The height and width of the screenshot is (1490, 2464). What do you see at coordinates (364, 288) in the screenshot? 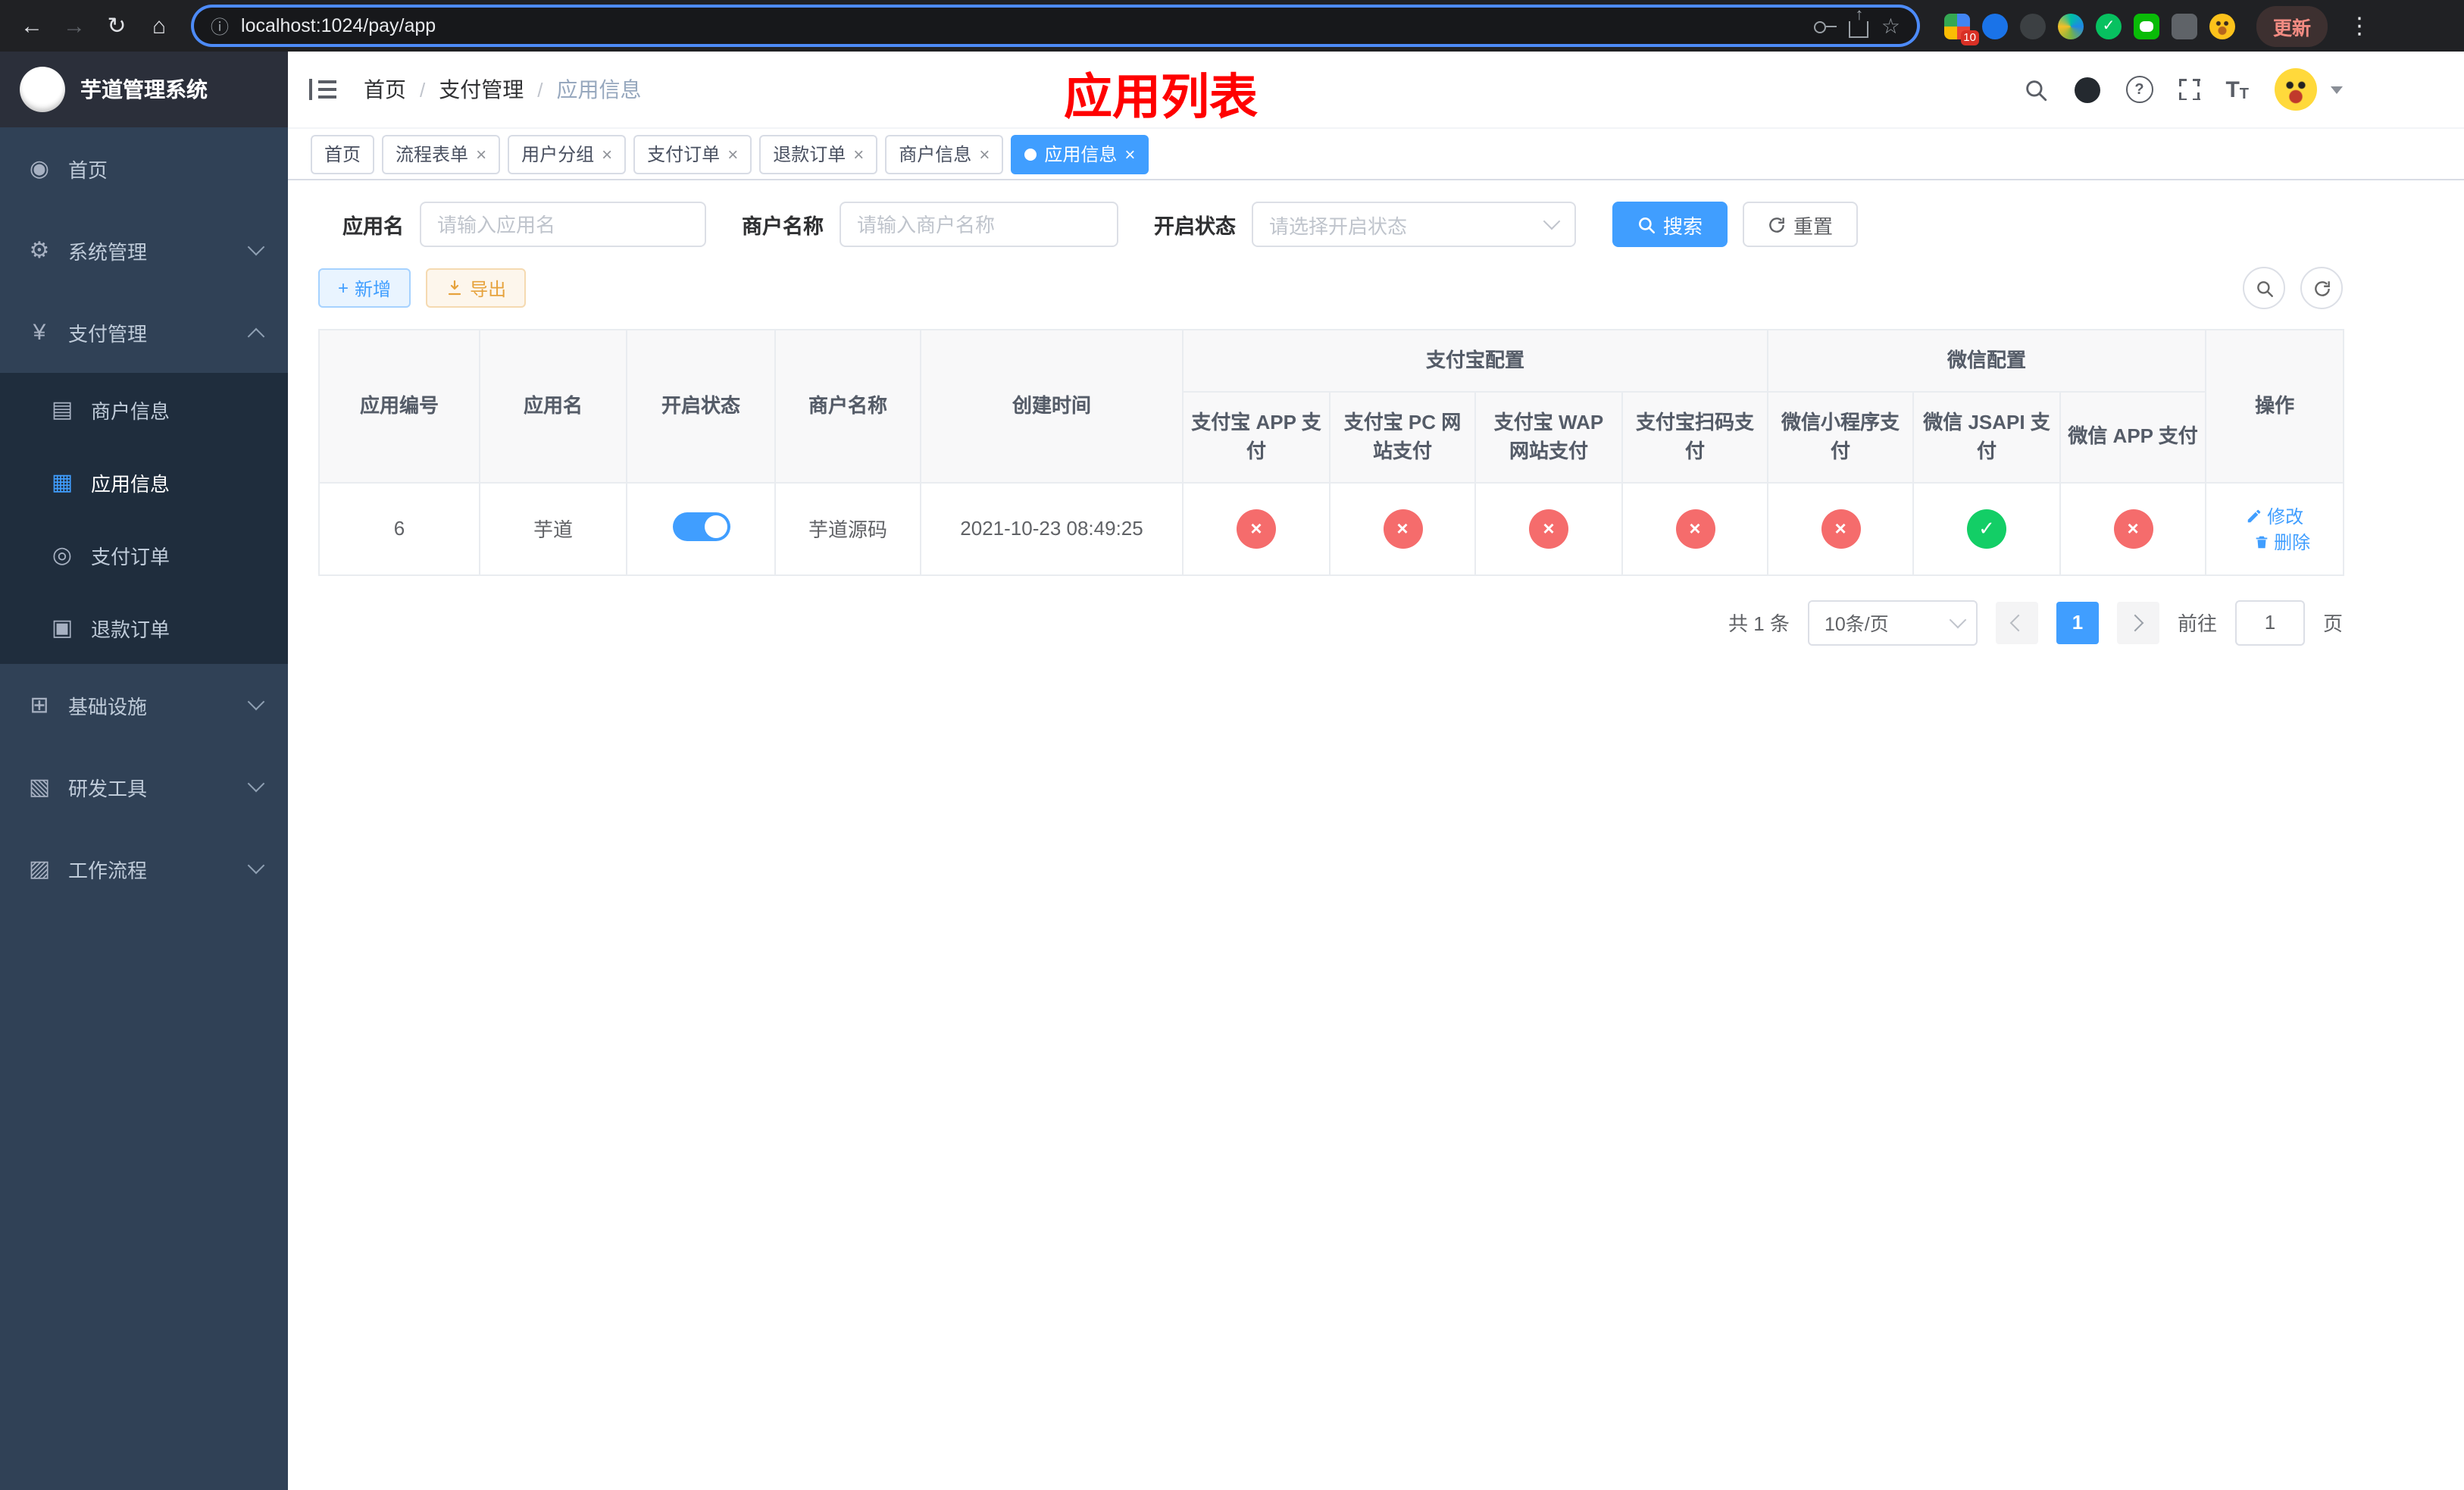
I see `add-button: + 新增` at bounding box center [364, 288].